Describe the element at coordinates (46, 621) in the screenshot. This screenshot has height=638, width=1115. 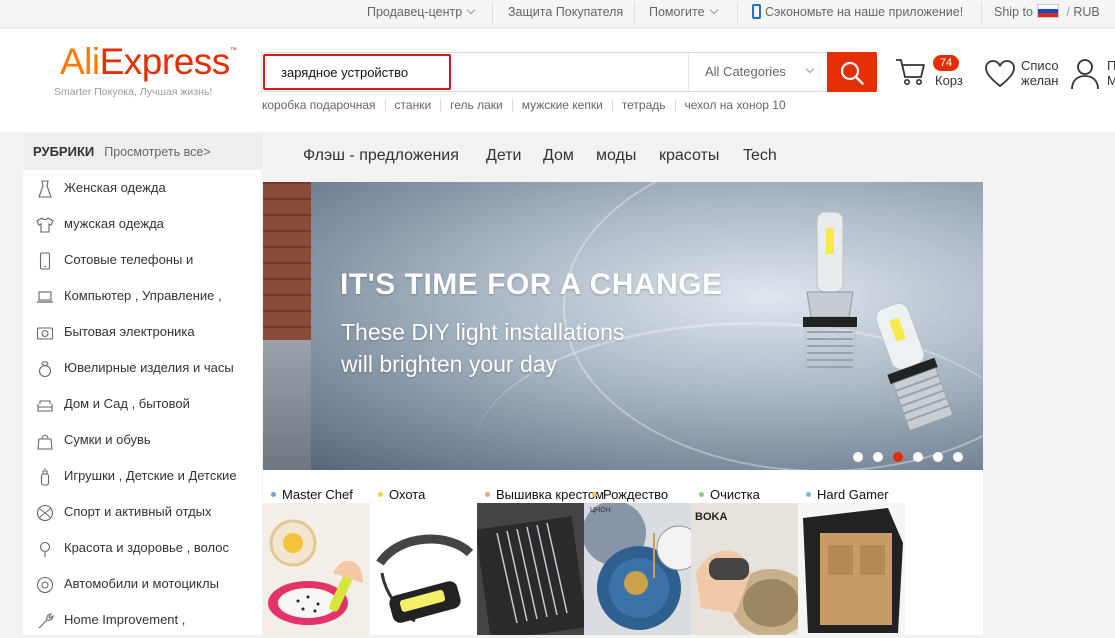
I see `tools-icon` at that location.